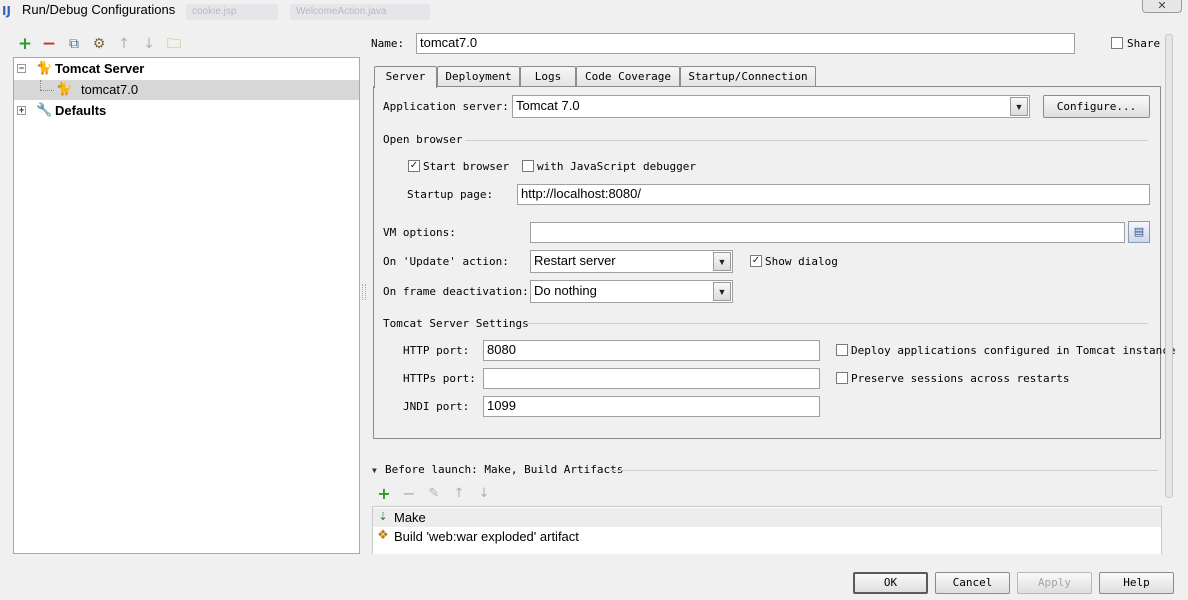 Image resolution: width=1188 pixels, height=600 pixels. I want to click on title-bar, so click(594, 12).